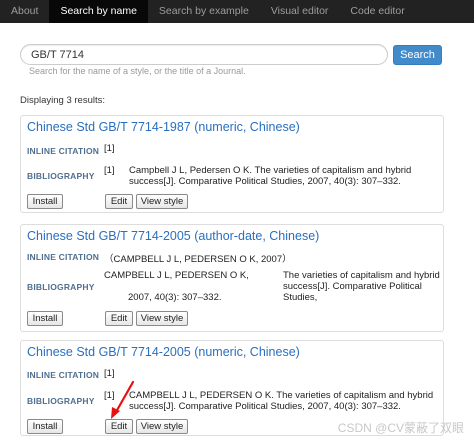 The width and height of the screenshot is (474, 441). Describe the element at coordinates (24, 11) in the screenshot. I see `tab-about: About` at that location.